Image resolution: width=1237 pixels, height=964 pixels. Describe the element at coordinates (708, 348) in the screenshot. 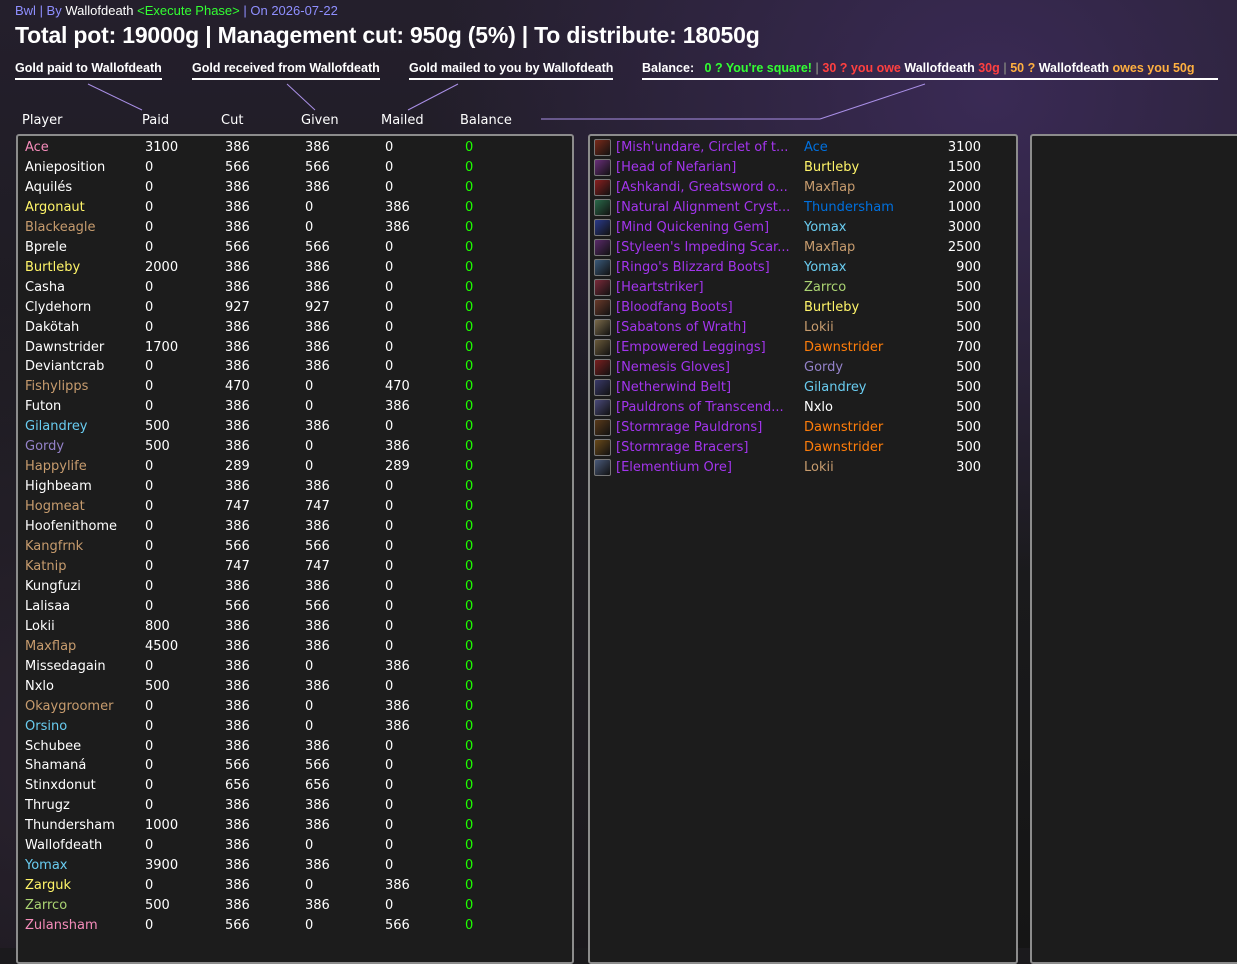

I see `item-link: [Empowered Leggings]` at that location.